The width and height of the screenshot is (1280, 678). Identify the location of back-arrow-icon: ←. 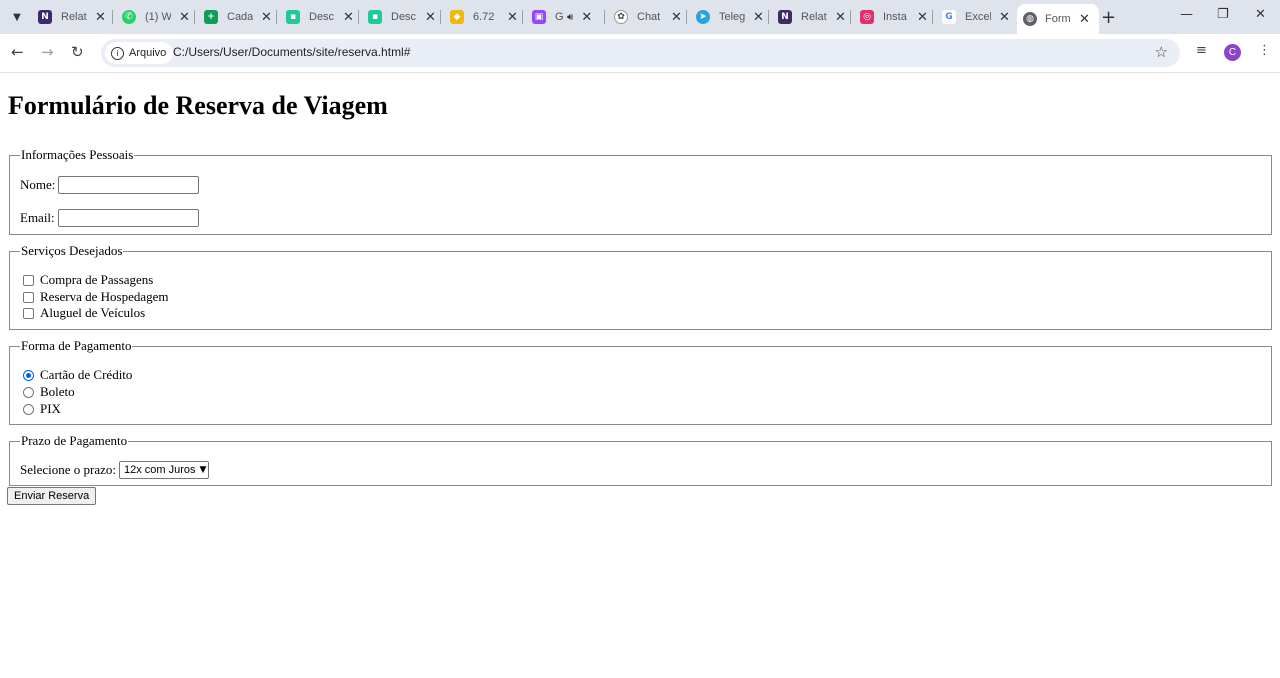
(17, 52).